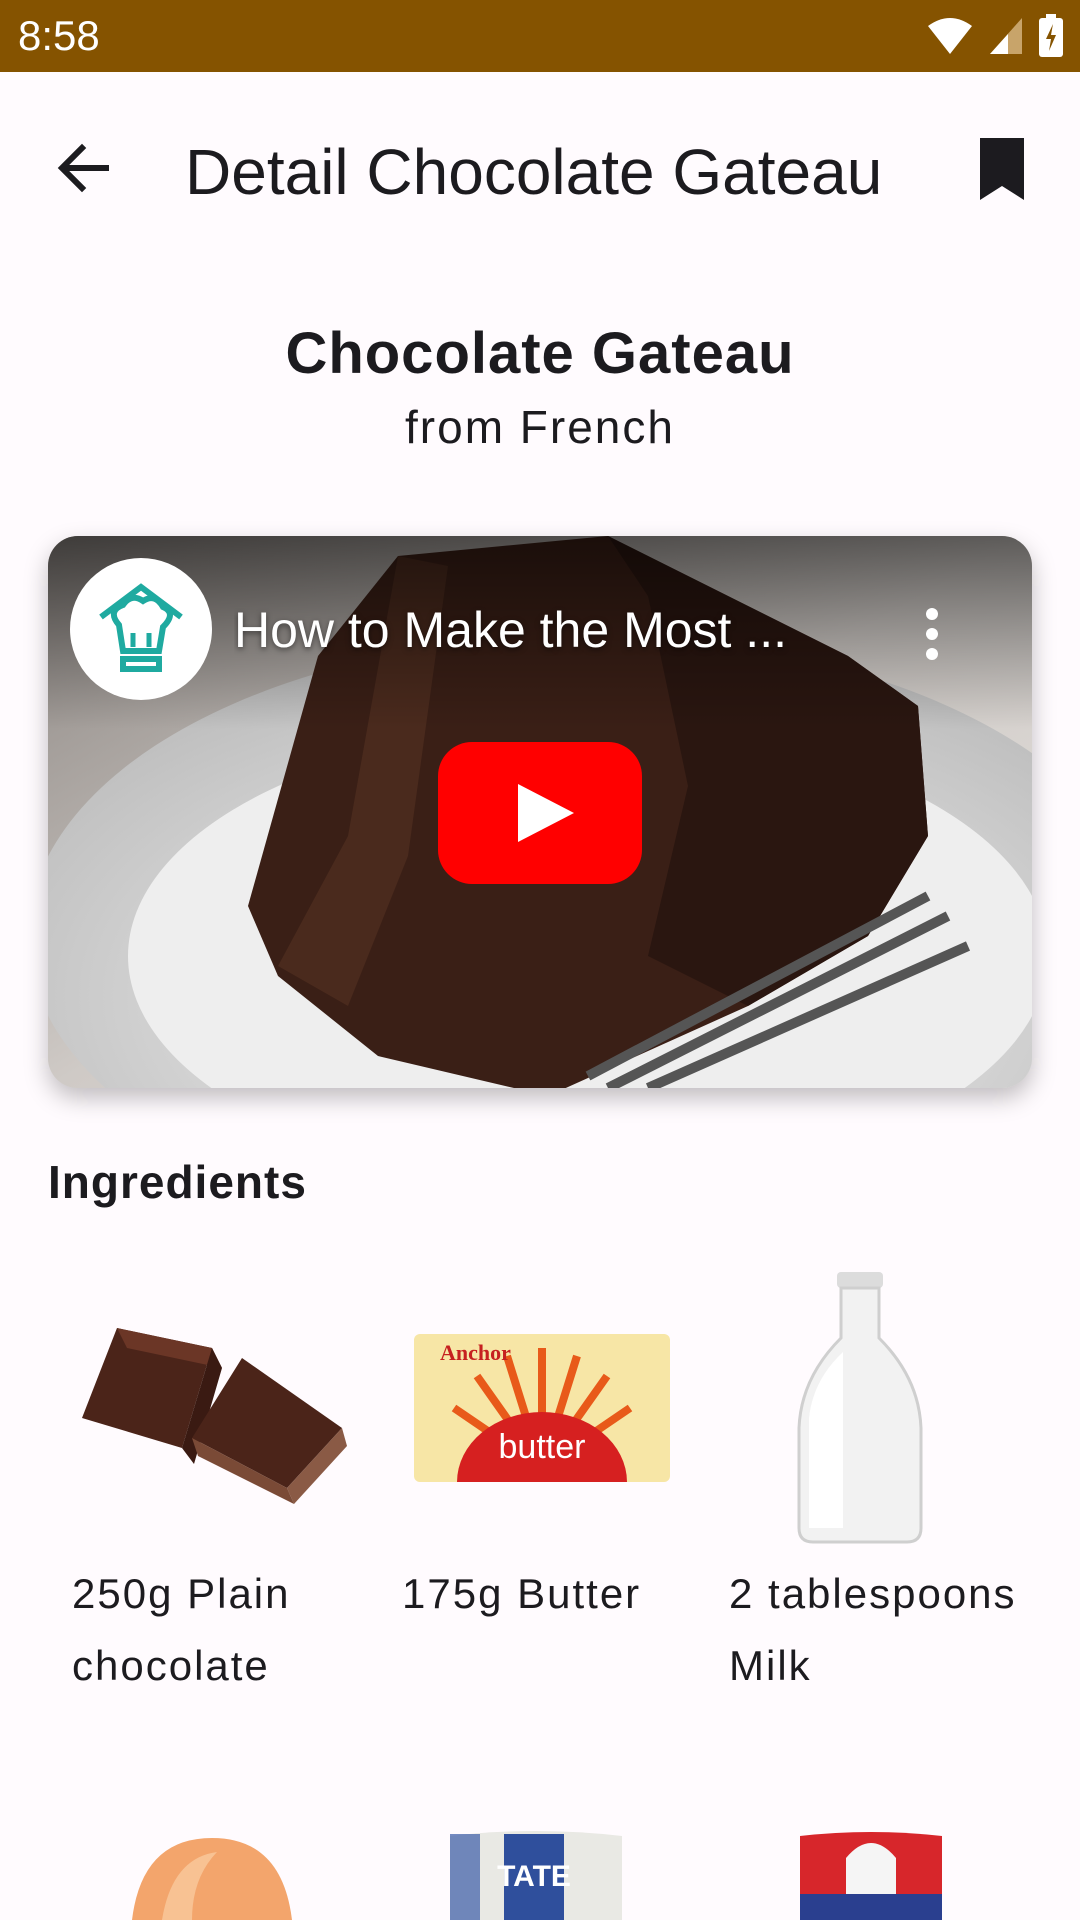  Describe the element at coordinates (542, 1447) in the screenshot. I see `svg-text: butter` at that location.